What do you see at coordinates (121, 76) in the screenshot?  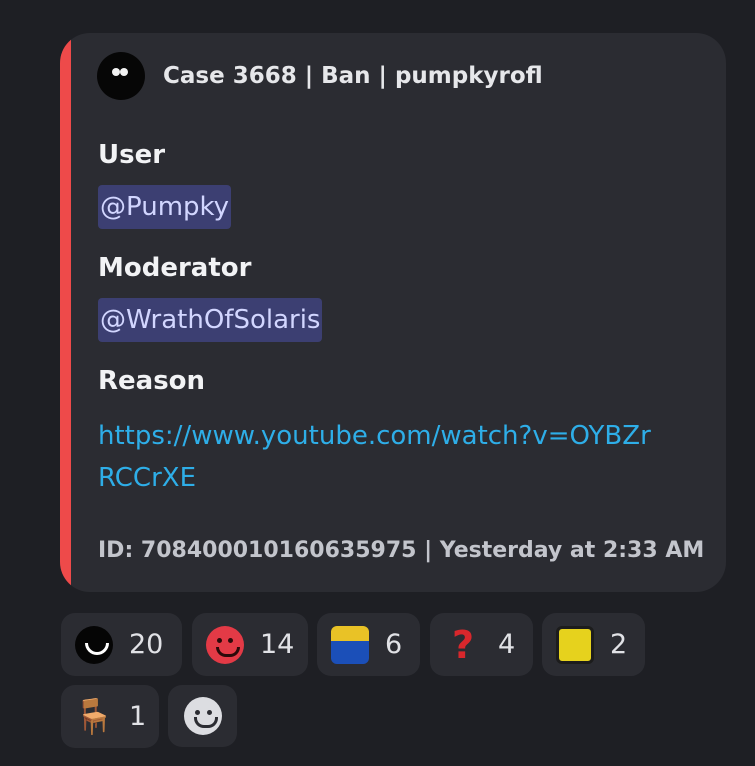 I see `author-avatar-icon` at bounding box center [121, 76].